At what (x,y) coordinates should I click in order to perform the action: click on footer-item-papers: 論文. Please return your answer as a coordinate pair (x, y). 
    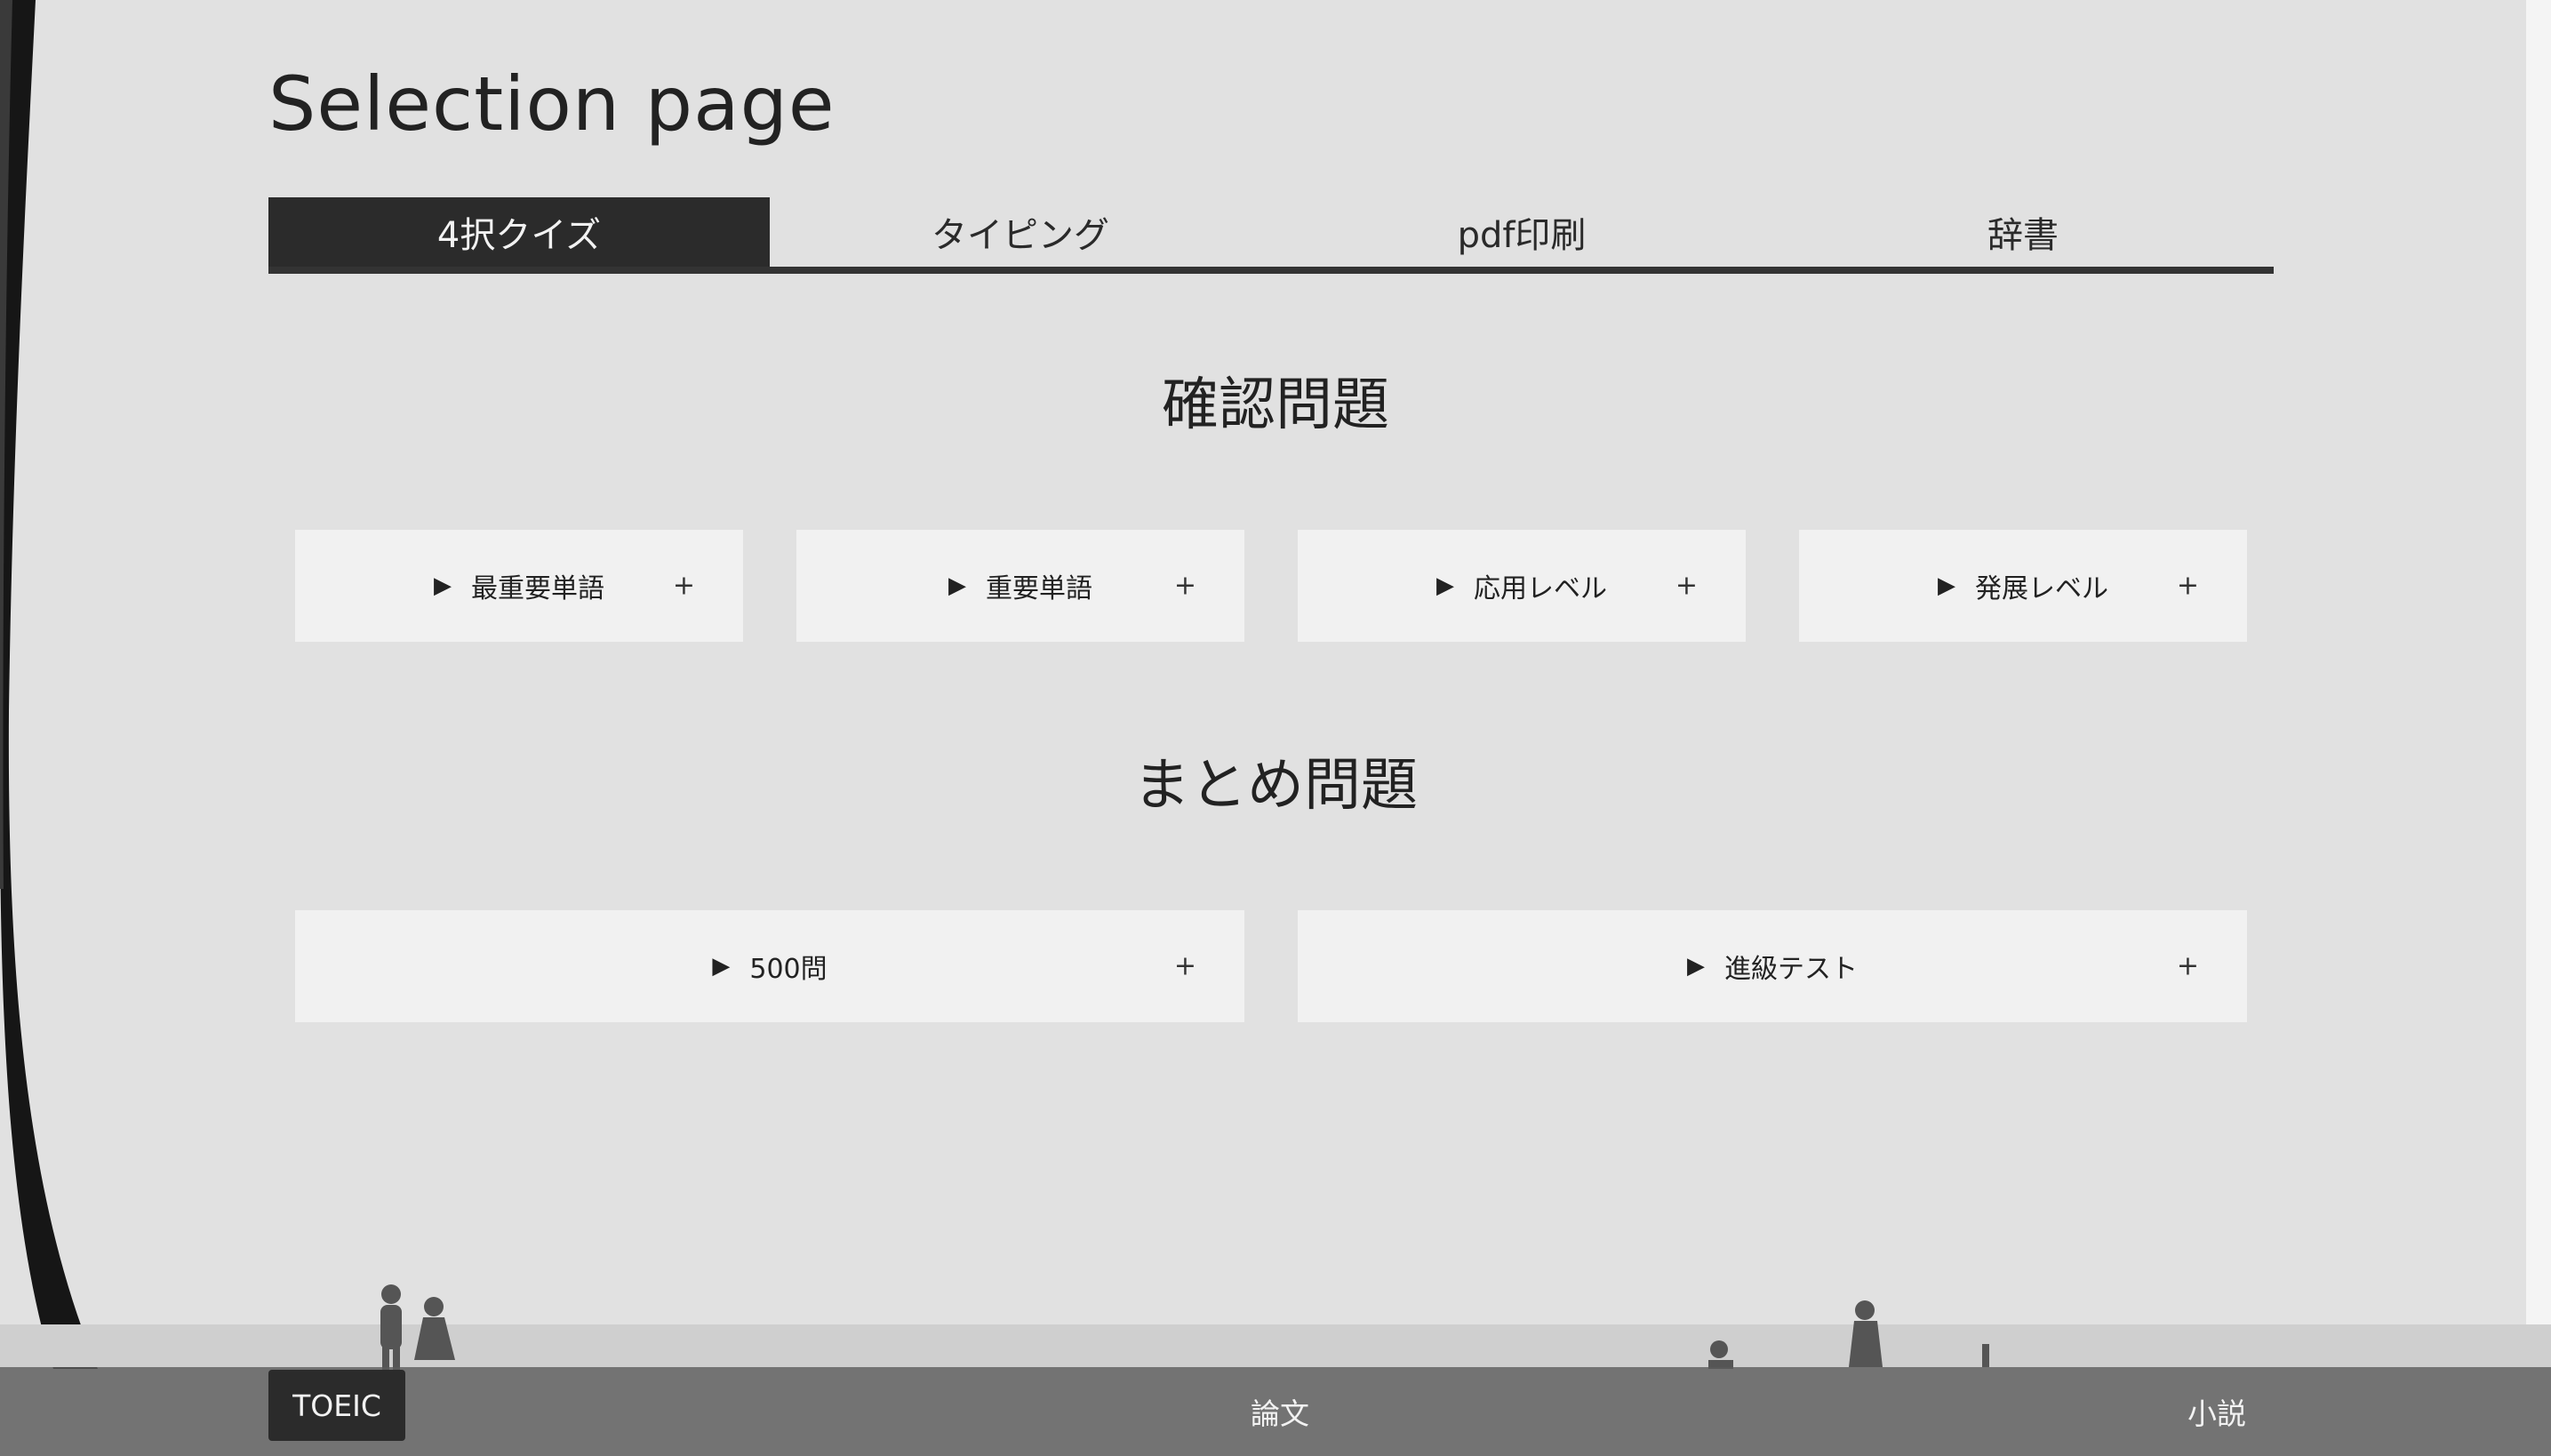
    Looking at the image, I should click on (1280, 1411).